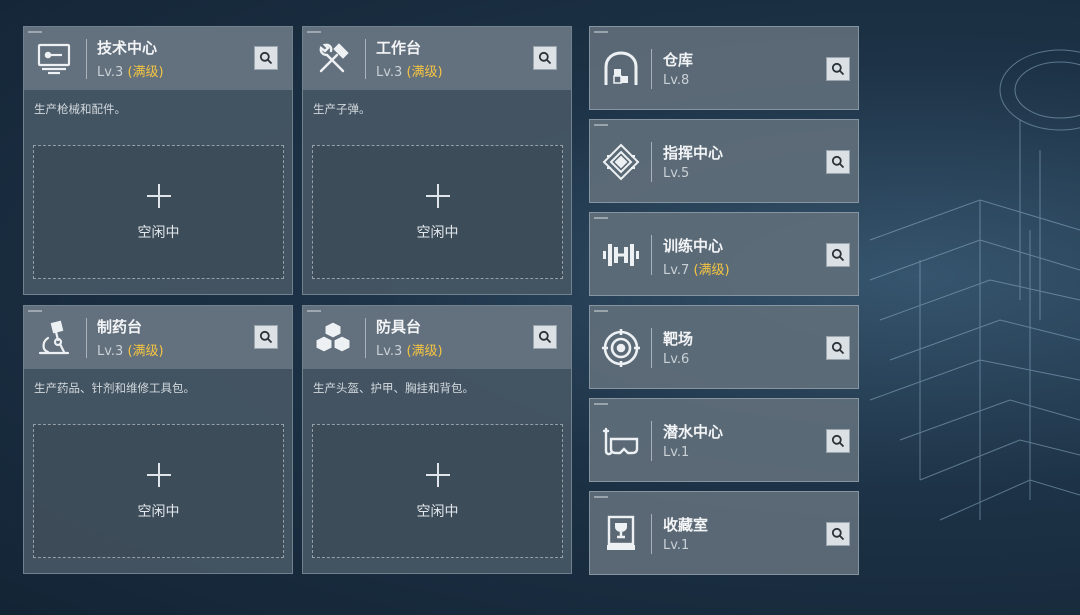 The width and height of the screenshot is (1080, 615). Describe the element at coordinates (621, 162) in the screenshot. I see `command-emblem-icon` at that location.